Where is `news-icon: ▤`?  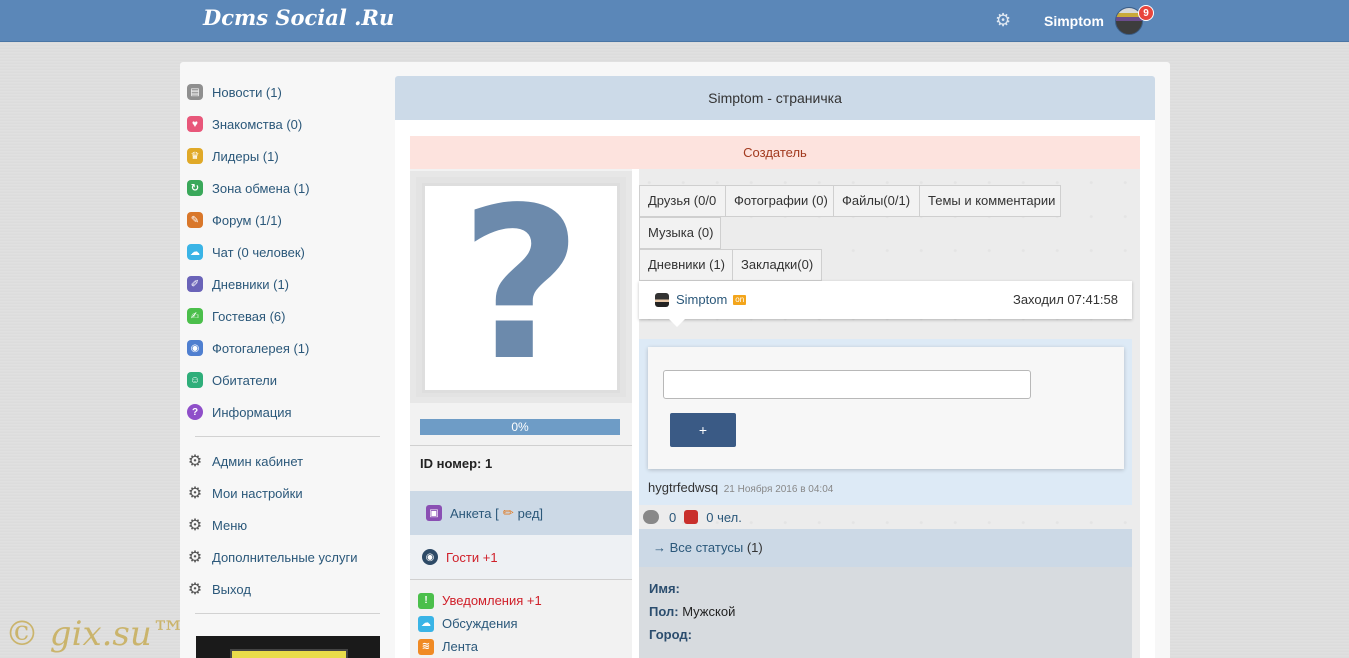 news-icon: ▤ is located at coordinates (195, 92).